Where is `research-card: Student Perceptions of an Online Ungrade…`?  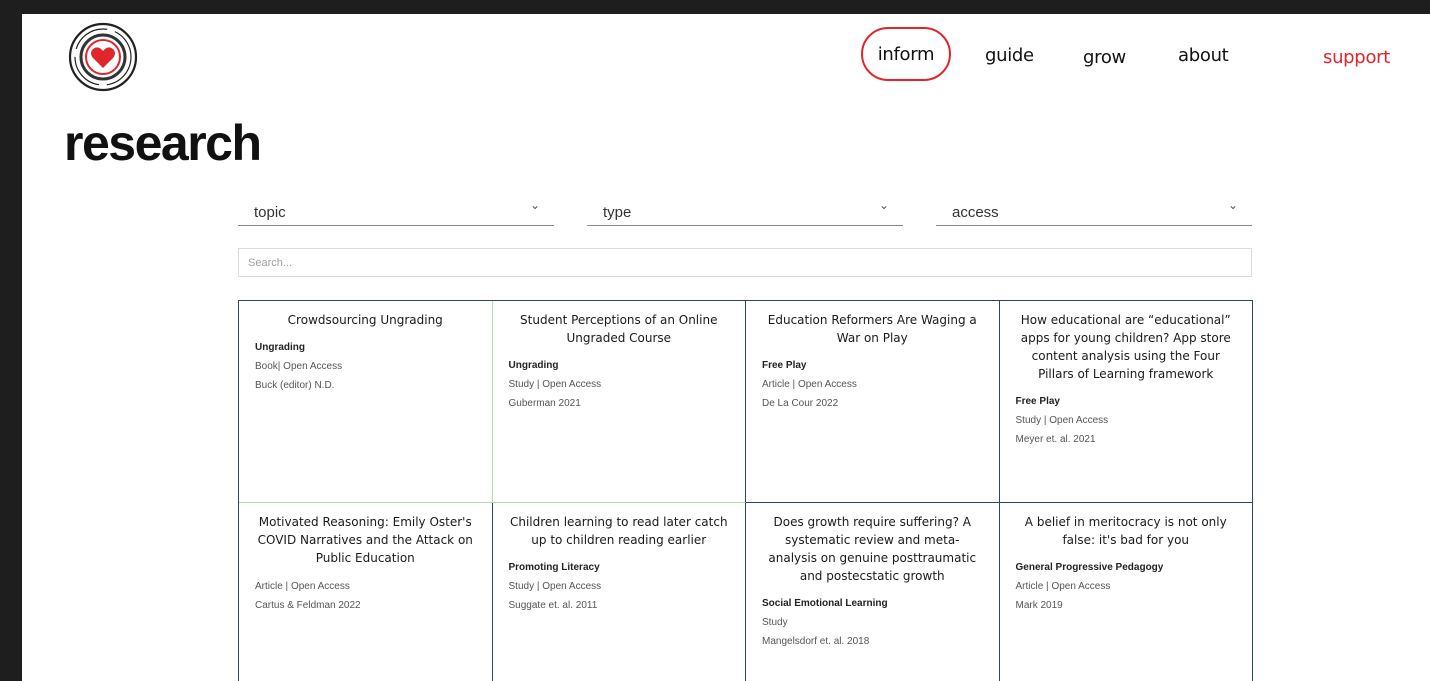 research-card: Student Perceptions of an Online Ungrade… is located at coordinates (619, 402).